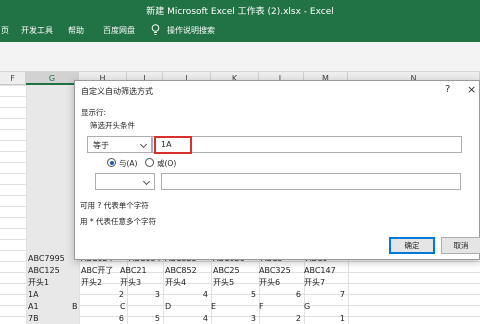 The image size is (480, 324). What do you see at coordinates (191, 30) in the screenshot?
I see `tell-me-search: 操作说明搜索` at bounding box center [191, 30].